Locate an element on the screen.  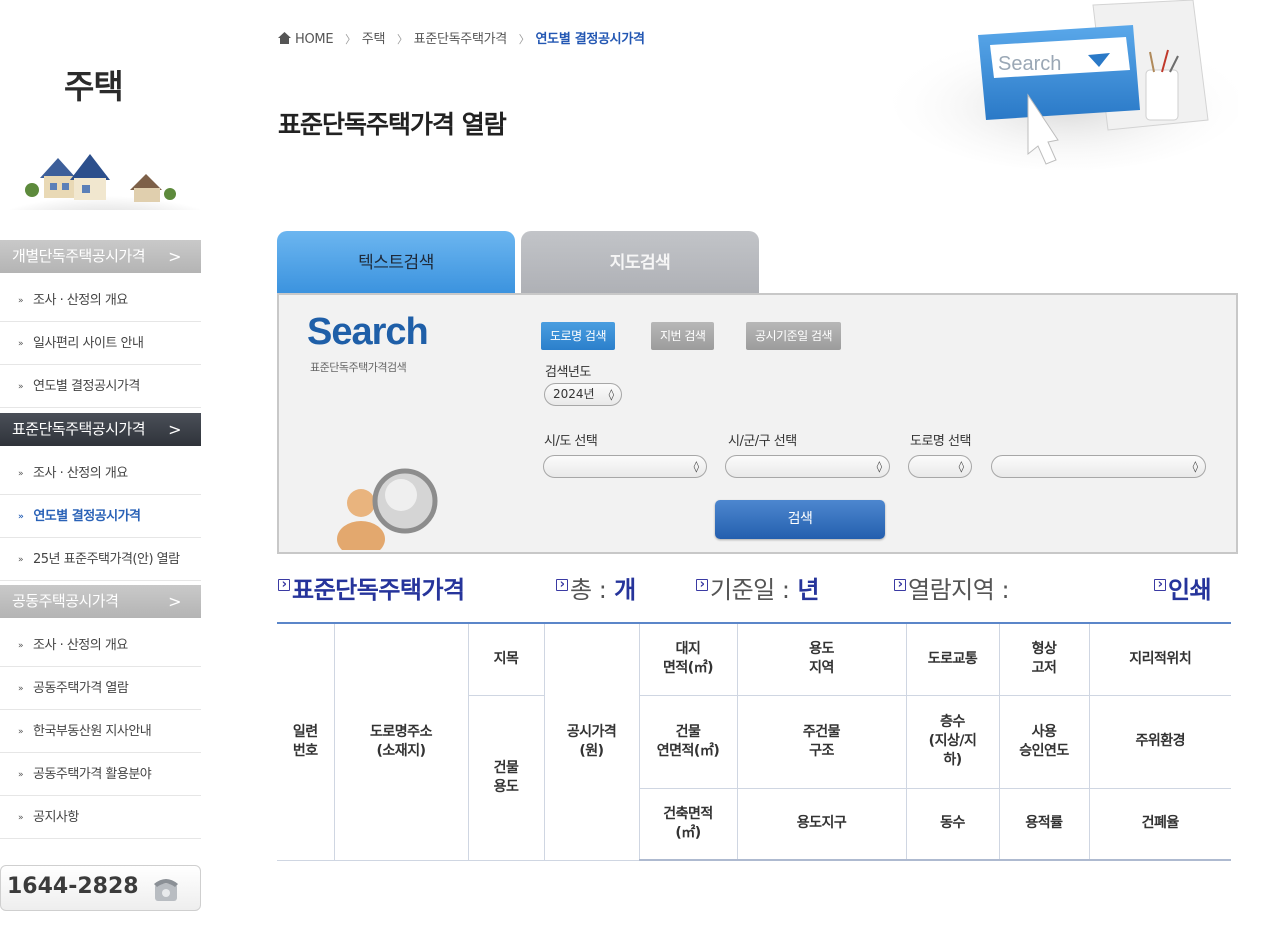
sidebar-item-usage: » 공동주택가격 활용분야 is located at coordinates (100, 774).